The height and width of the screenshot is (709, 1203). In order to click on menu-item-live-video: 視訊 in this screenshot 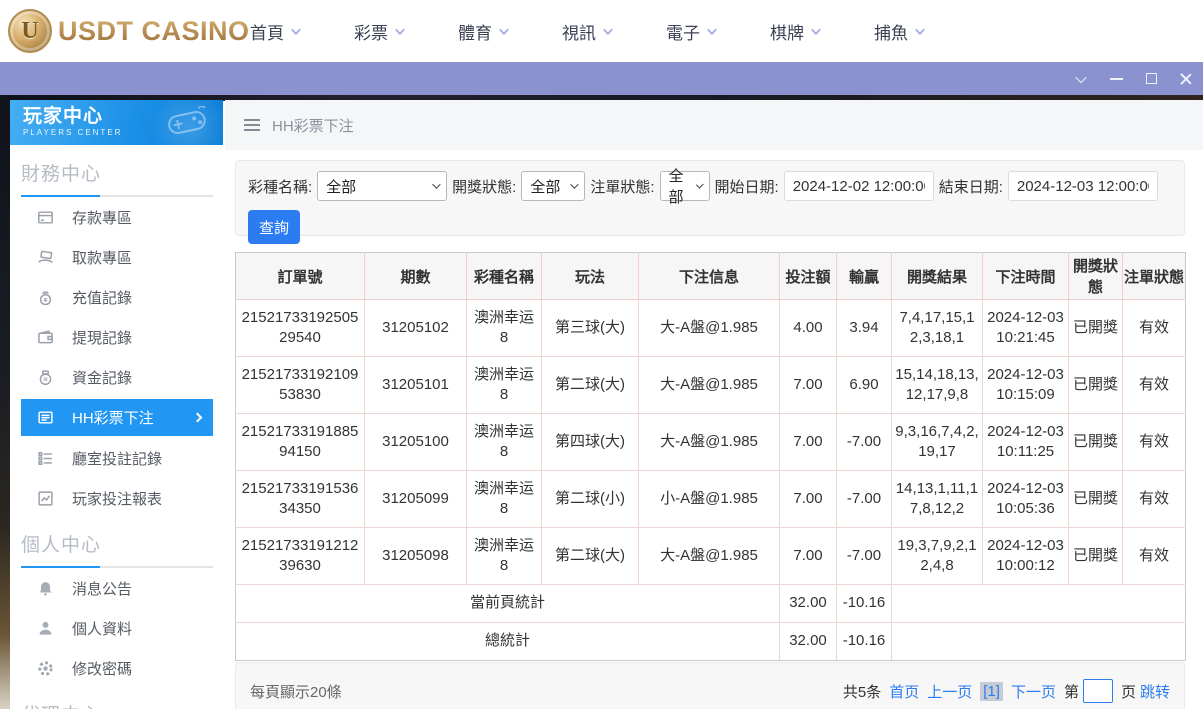, I will do `click(586, 31)`.